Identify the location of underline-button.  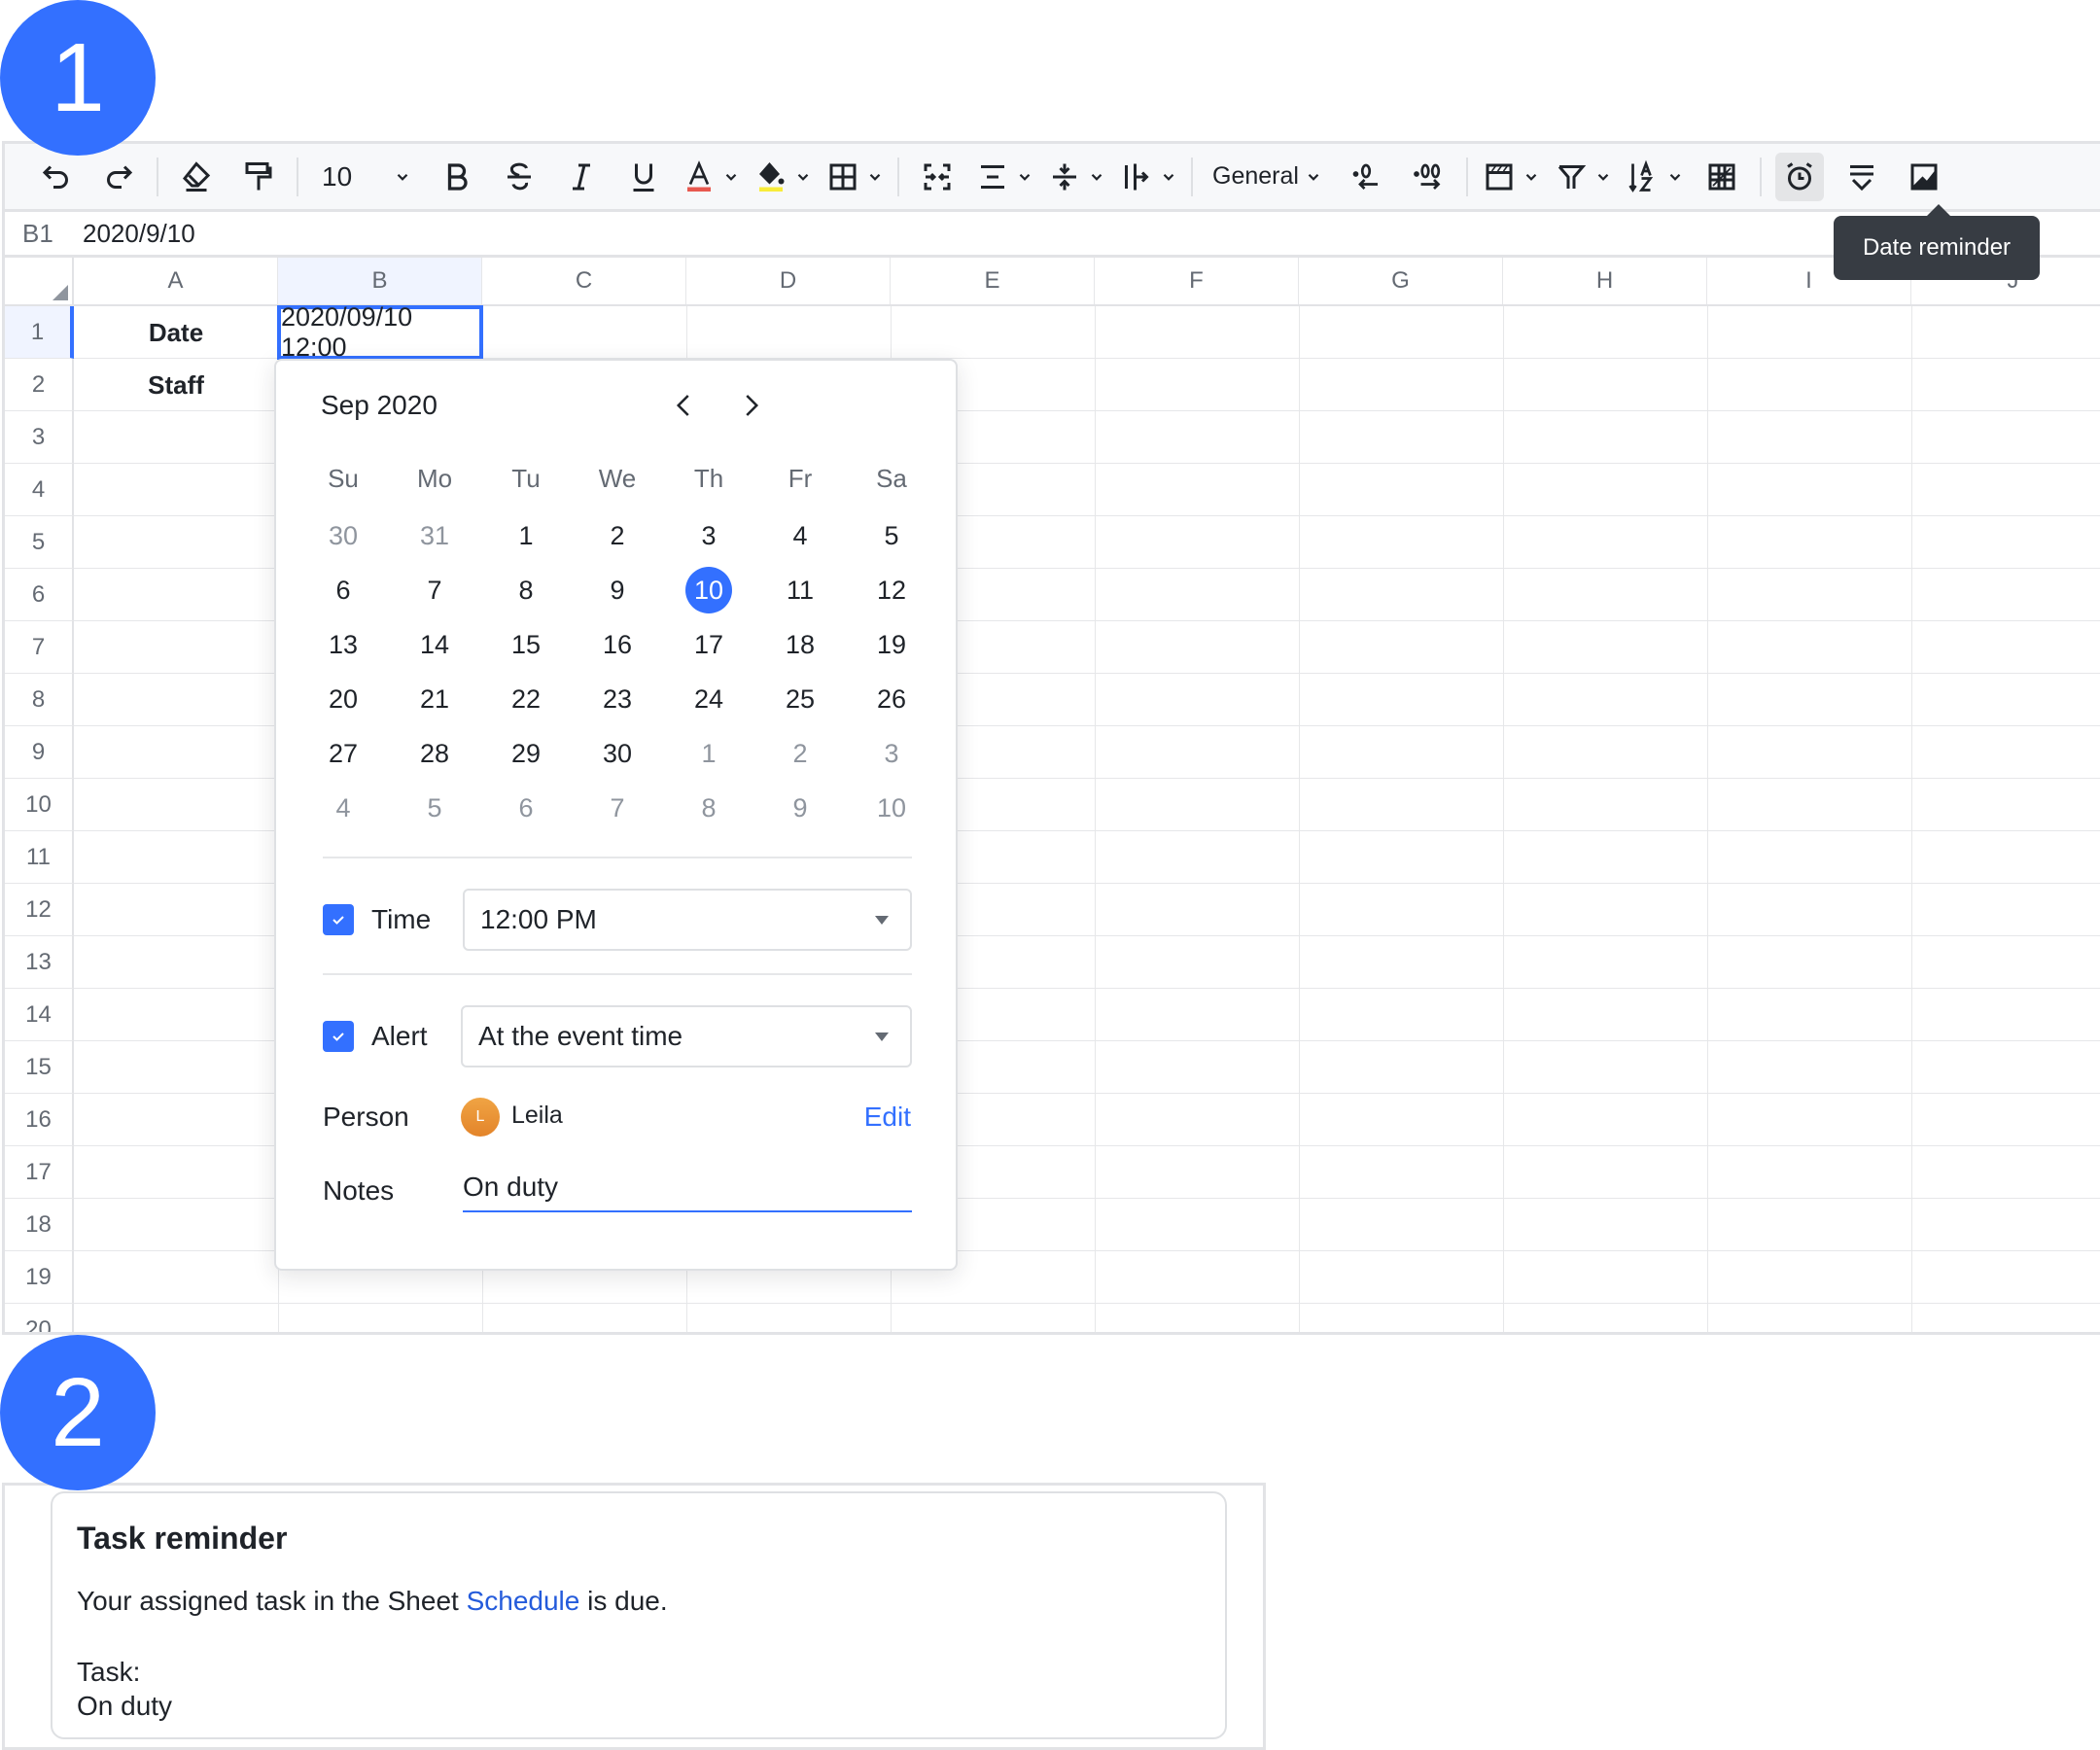
(643, 177).